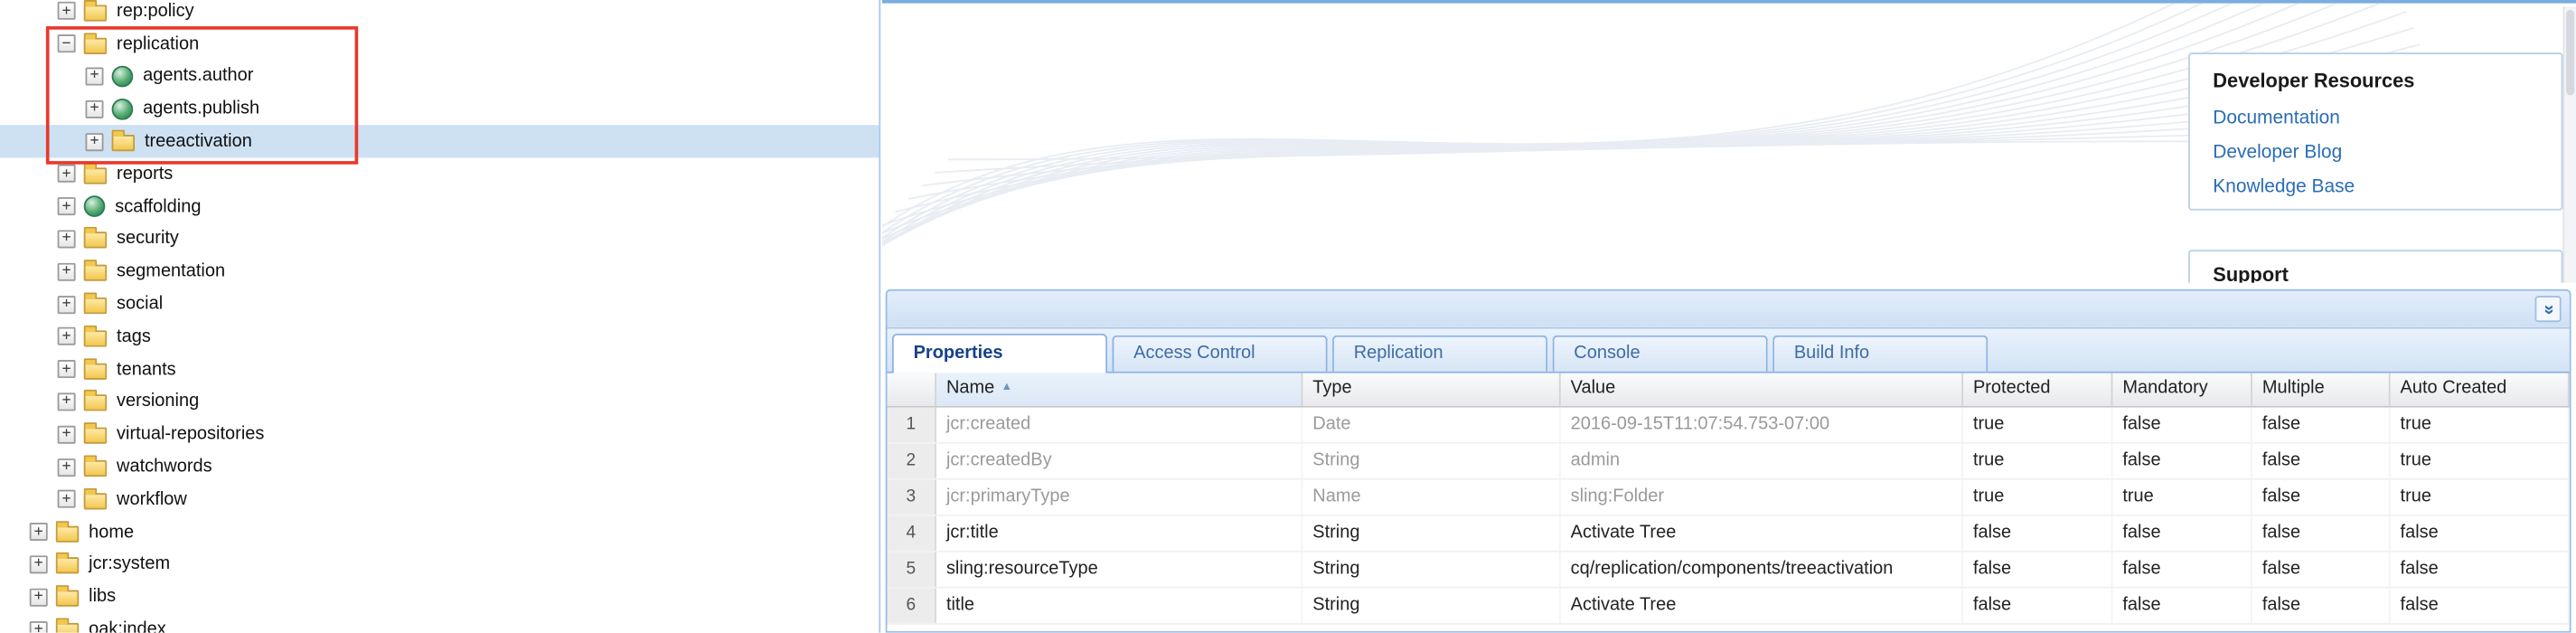  I want to click on tree-node-security: + security, so click(440, 239).